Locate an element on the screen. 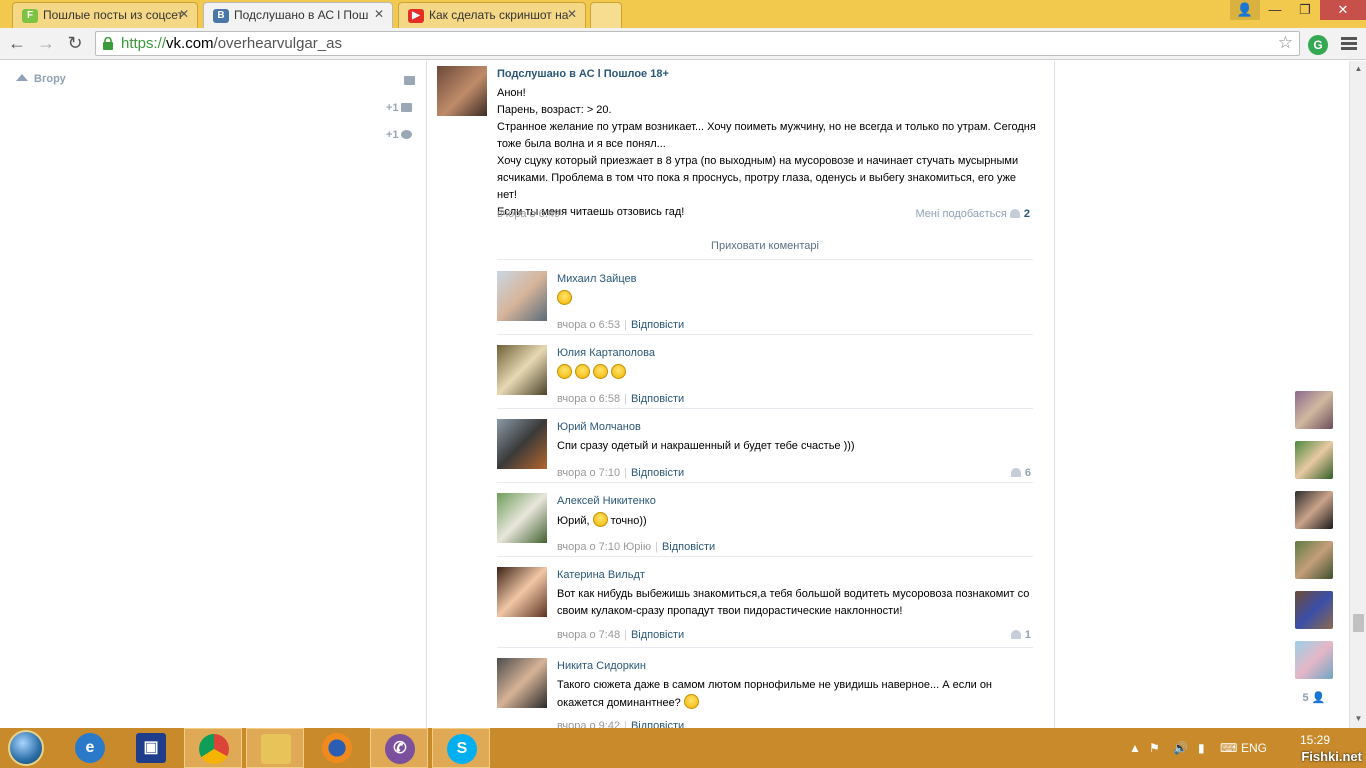 This screenshot has height=768, width=1366. scroll-up-arrow-icon: ▲ is located at coordinates (1358, 69).